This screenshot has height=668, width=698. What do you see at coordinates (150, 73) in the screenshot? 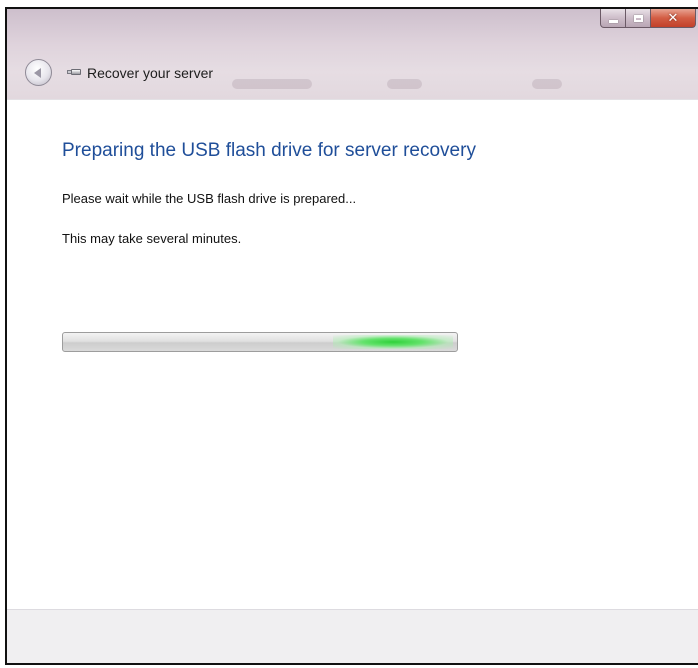
I see `wizard-title: Recover your server` at bounding box center [150, 73].